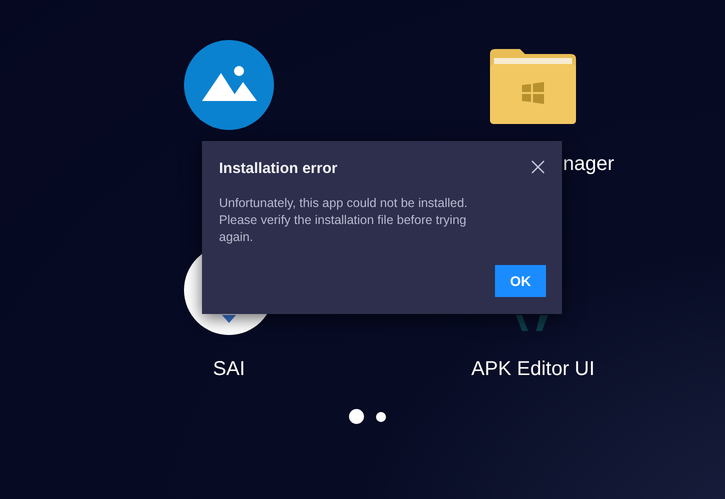 The image size is (725, 499). What do you see at coordinates (278, 169) in the screenshot?
I see `dialog-title: Installation error` at bounding box center [278, 169].